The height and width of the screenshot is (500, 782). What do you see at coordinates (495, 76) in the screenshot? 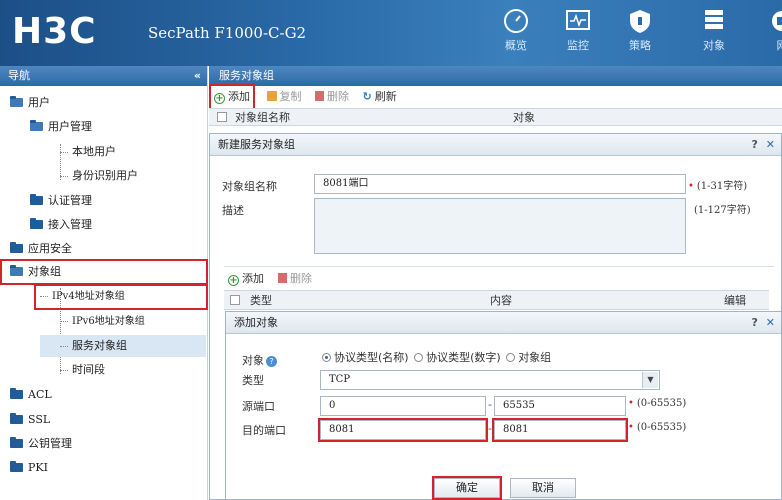
I see `page-title: 服务对象组` at bounding box center [495, 76].